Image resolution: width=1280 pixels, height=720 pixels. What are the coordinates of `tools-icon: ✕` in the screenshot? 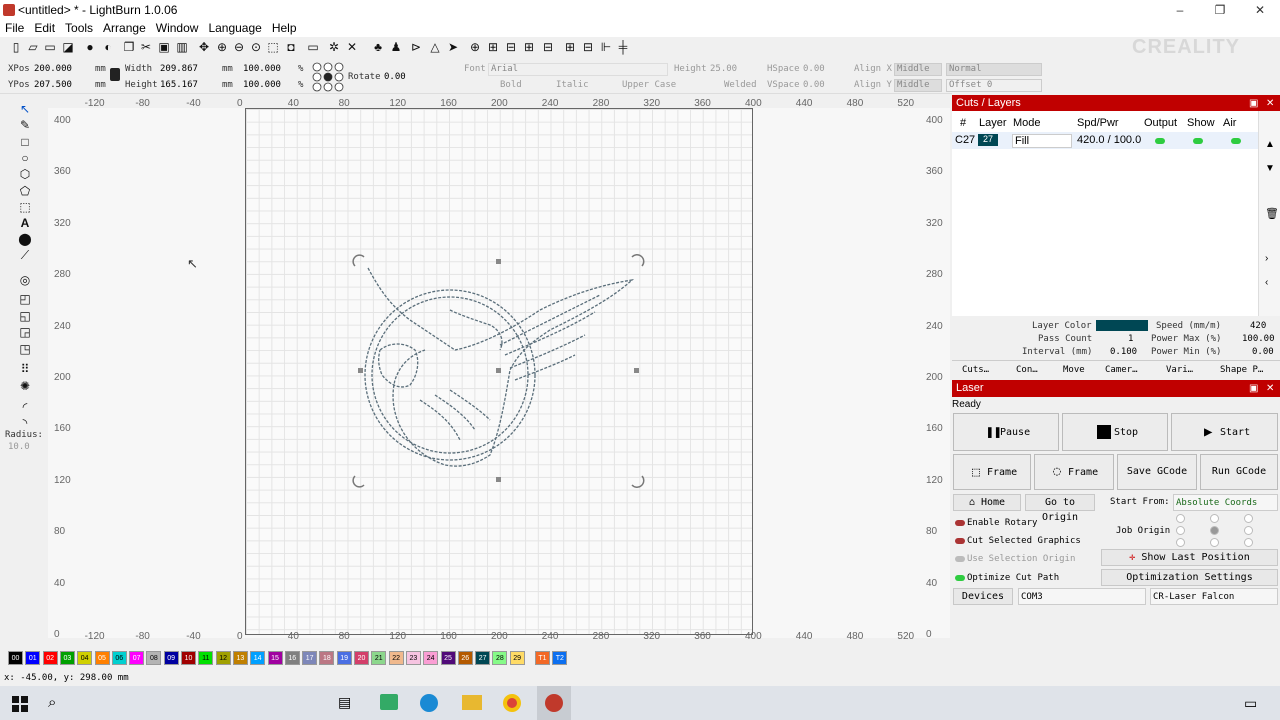 It's located at (352, 47).